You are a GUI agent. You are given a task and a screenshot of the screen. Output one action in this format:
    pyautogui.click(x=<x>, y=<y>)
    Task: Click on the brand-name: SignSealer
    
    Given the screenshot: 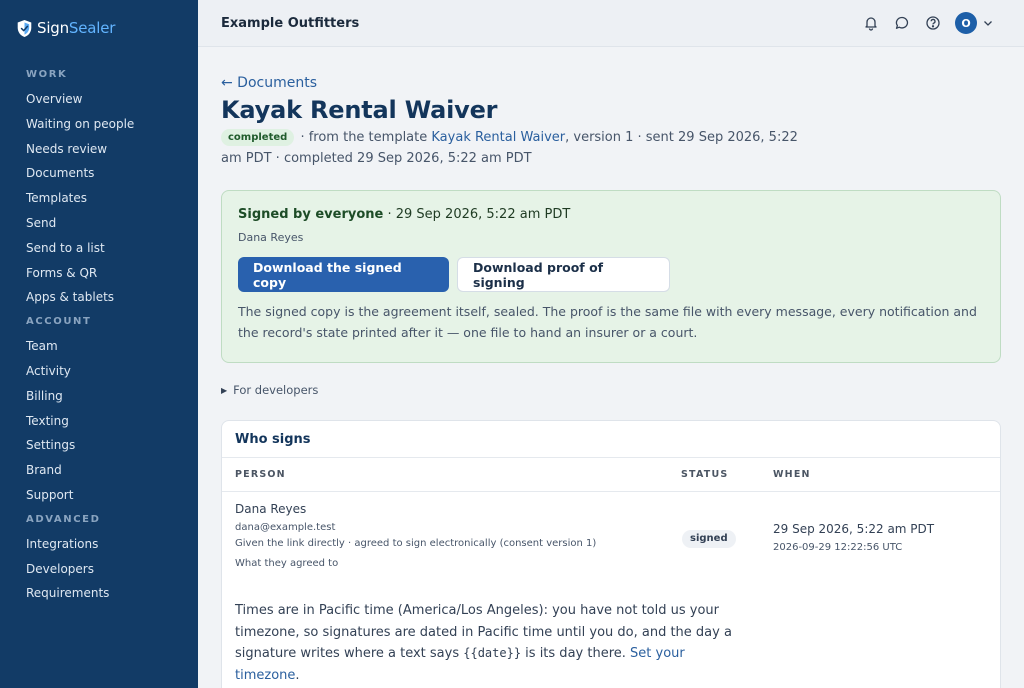 What is the action you would take?
    pyautogui.click(x=76, y=28)
    